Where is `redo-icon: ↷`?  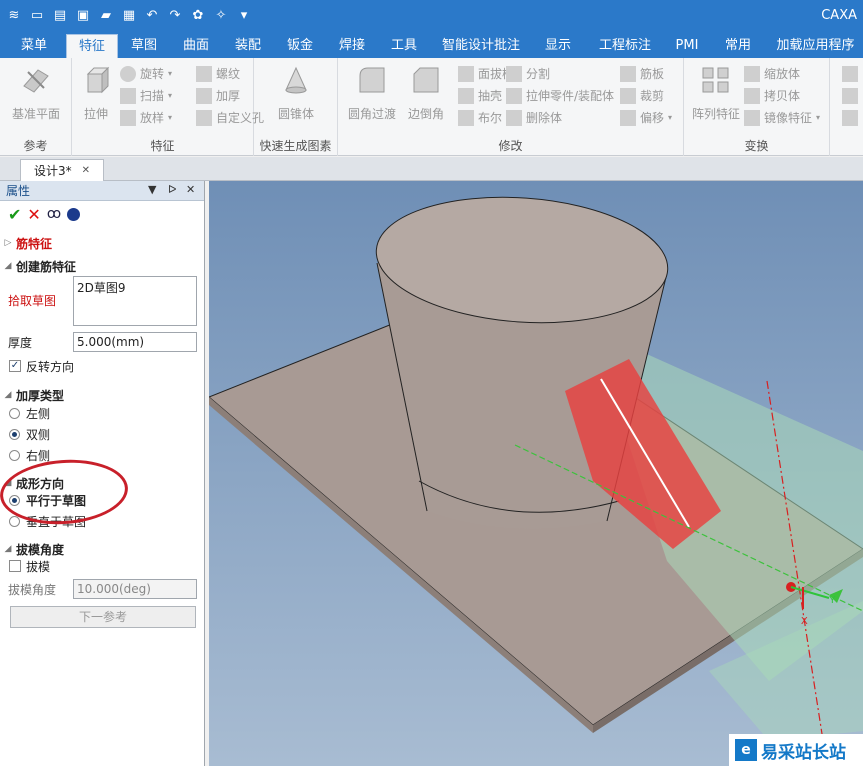 redo-icon: ↷ is located at coordinates (175, 15).